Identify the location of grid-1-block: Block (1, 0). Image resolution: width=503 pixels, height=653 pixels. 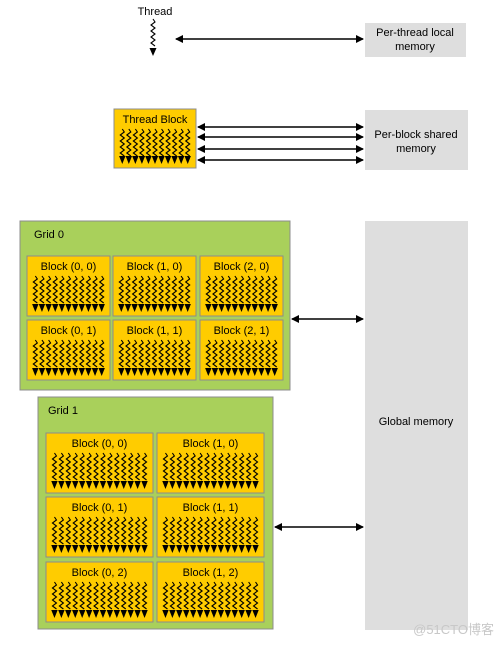
(210, 463).